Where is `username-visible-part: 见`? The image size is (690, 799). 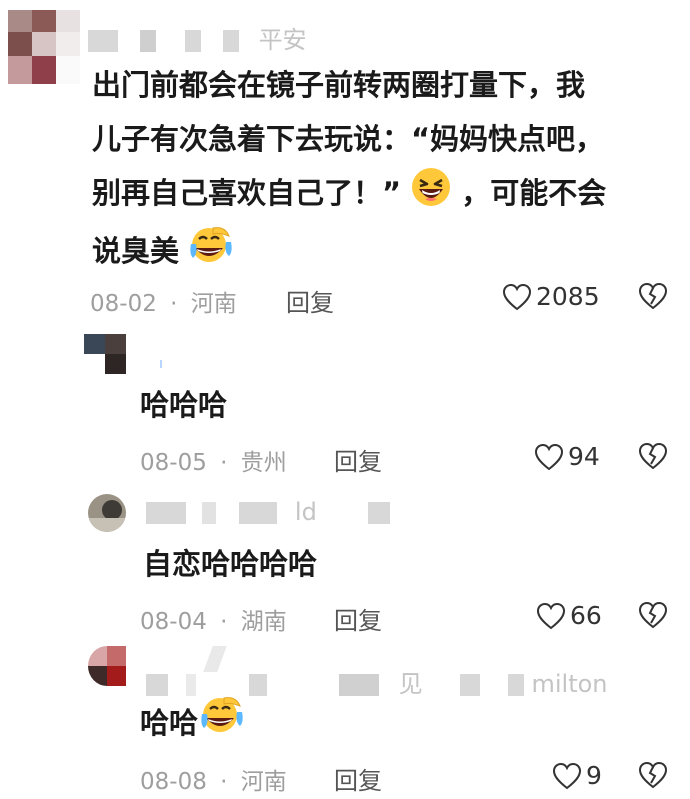 username-visible-part: 见 is located at coordinates (410, 684).